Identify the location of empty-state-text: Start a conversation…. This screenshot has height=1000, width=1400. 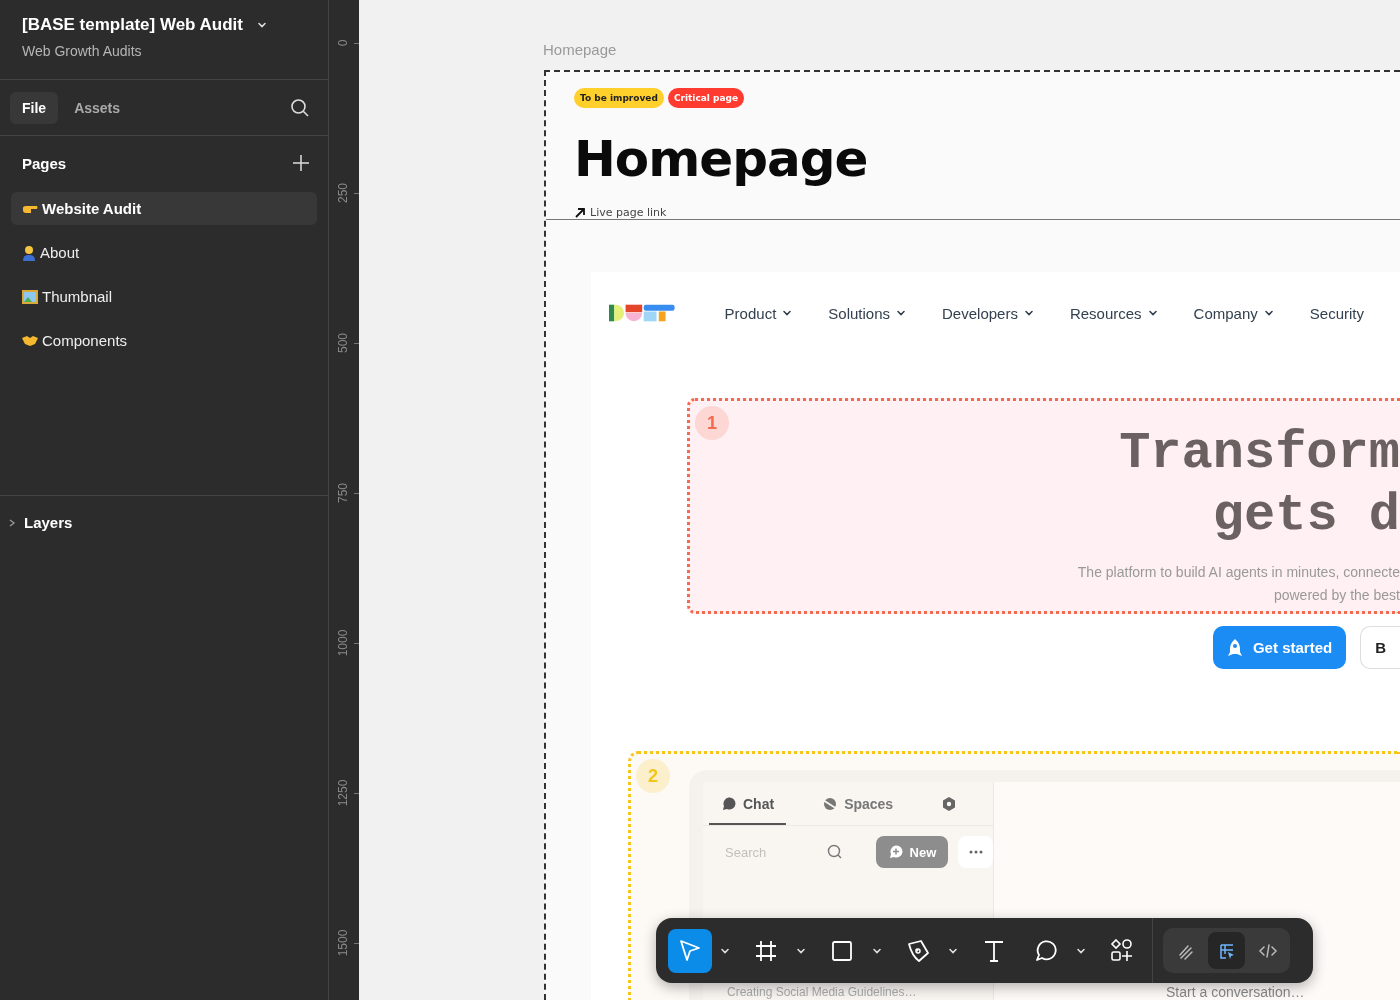
(1235, 992).